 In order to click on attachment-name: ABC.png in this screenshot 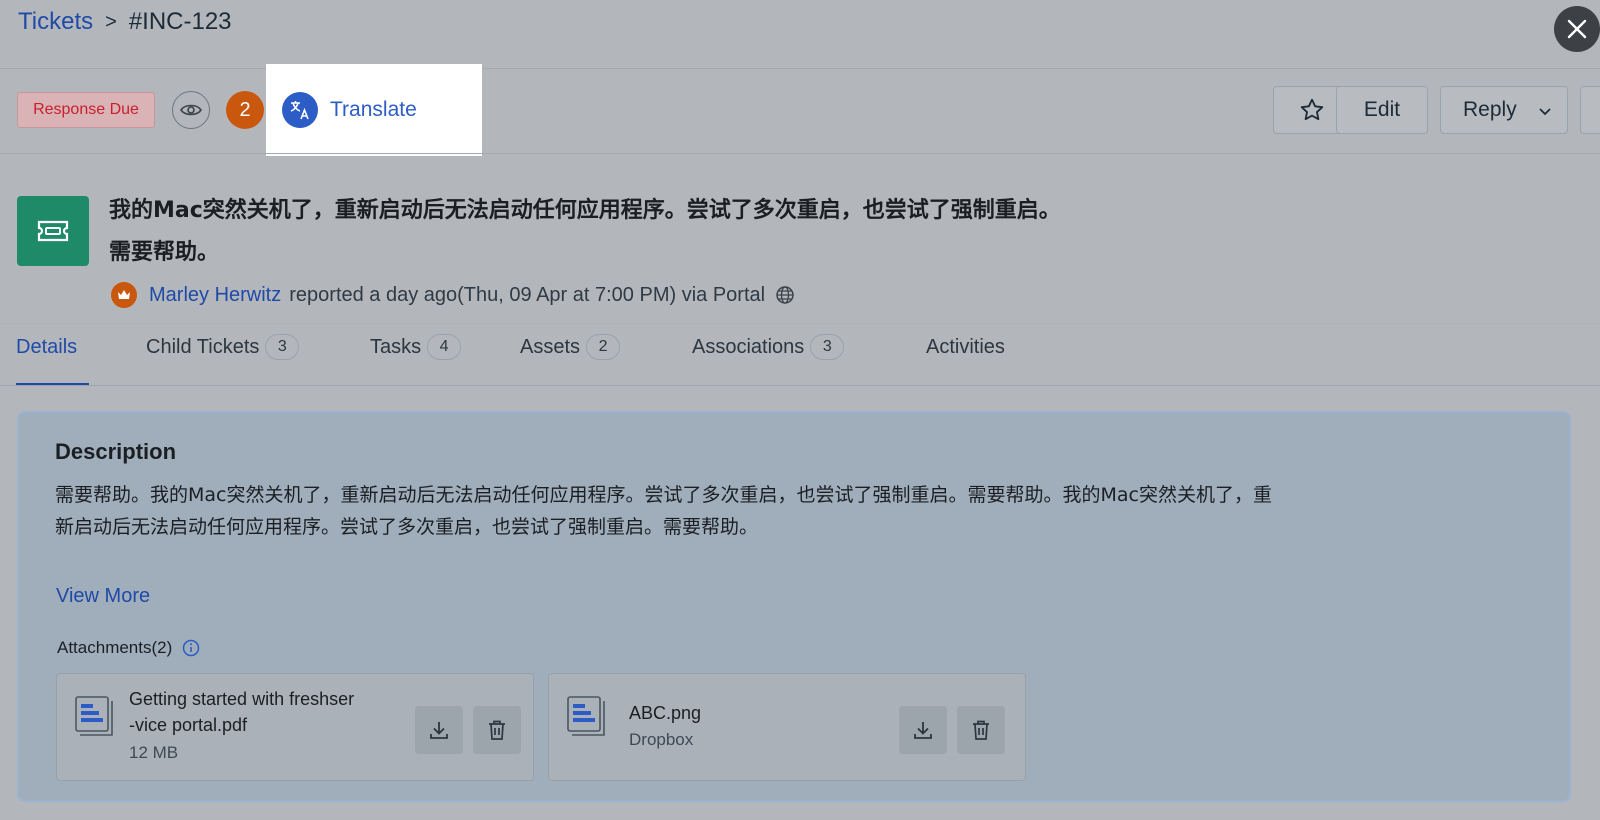, I will do `click(665, 713)`.